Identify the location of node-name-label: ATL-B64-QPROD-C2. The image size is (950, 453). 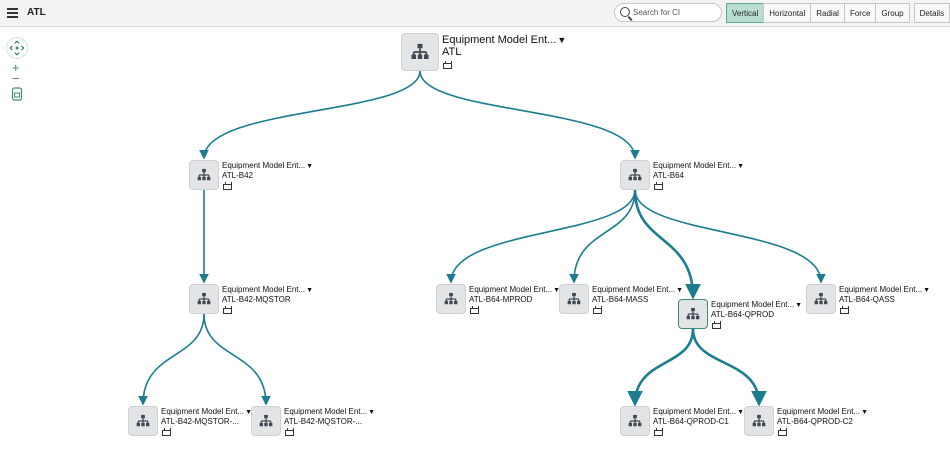
(815, 421).